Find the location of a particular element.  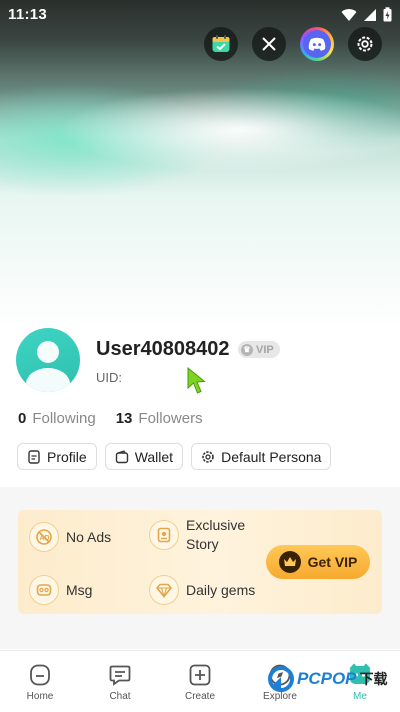

signal-icon is located at coordinates (370, 14).